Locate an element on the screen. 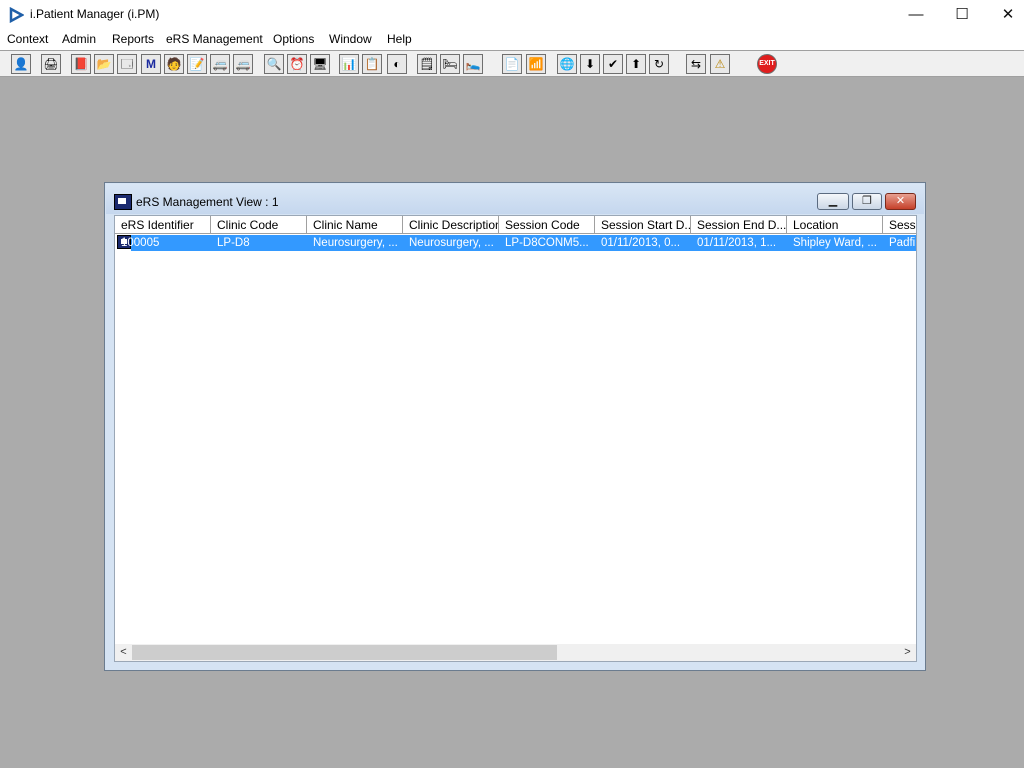 This screenshot has height=768, width=1024. scroll-right-button: > is located at coordinates (907, 652).